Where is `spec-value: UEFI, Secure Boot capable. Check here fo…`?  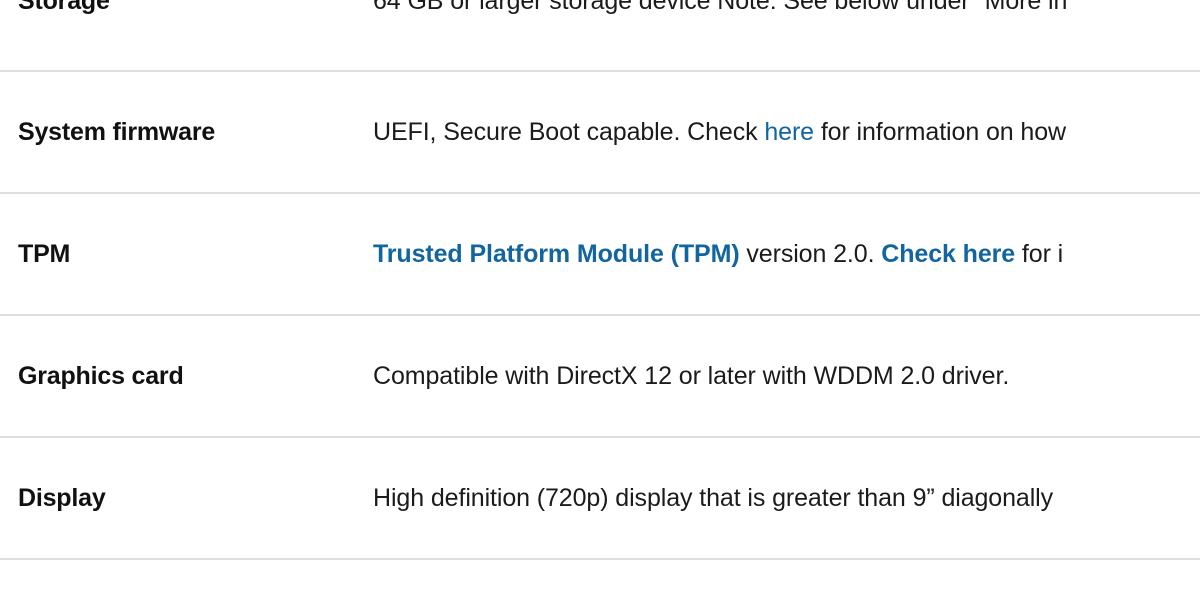
spec-value: UEFI, Secure Boot capable. Check here fo… is located at coordinates (786, 132).